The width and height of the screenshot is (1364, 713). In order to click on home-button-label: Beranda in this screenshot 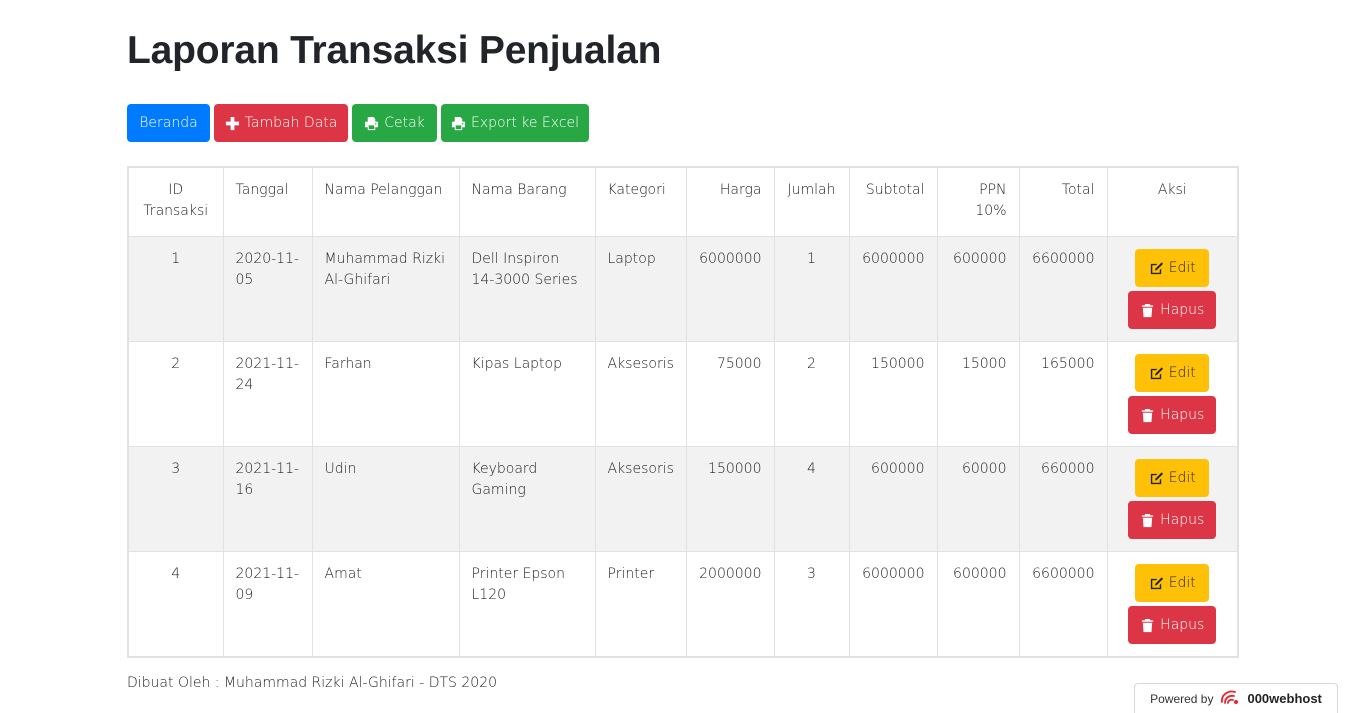, I will do `click(168, 123)`.